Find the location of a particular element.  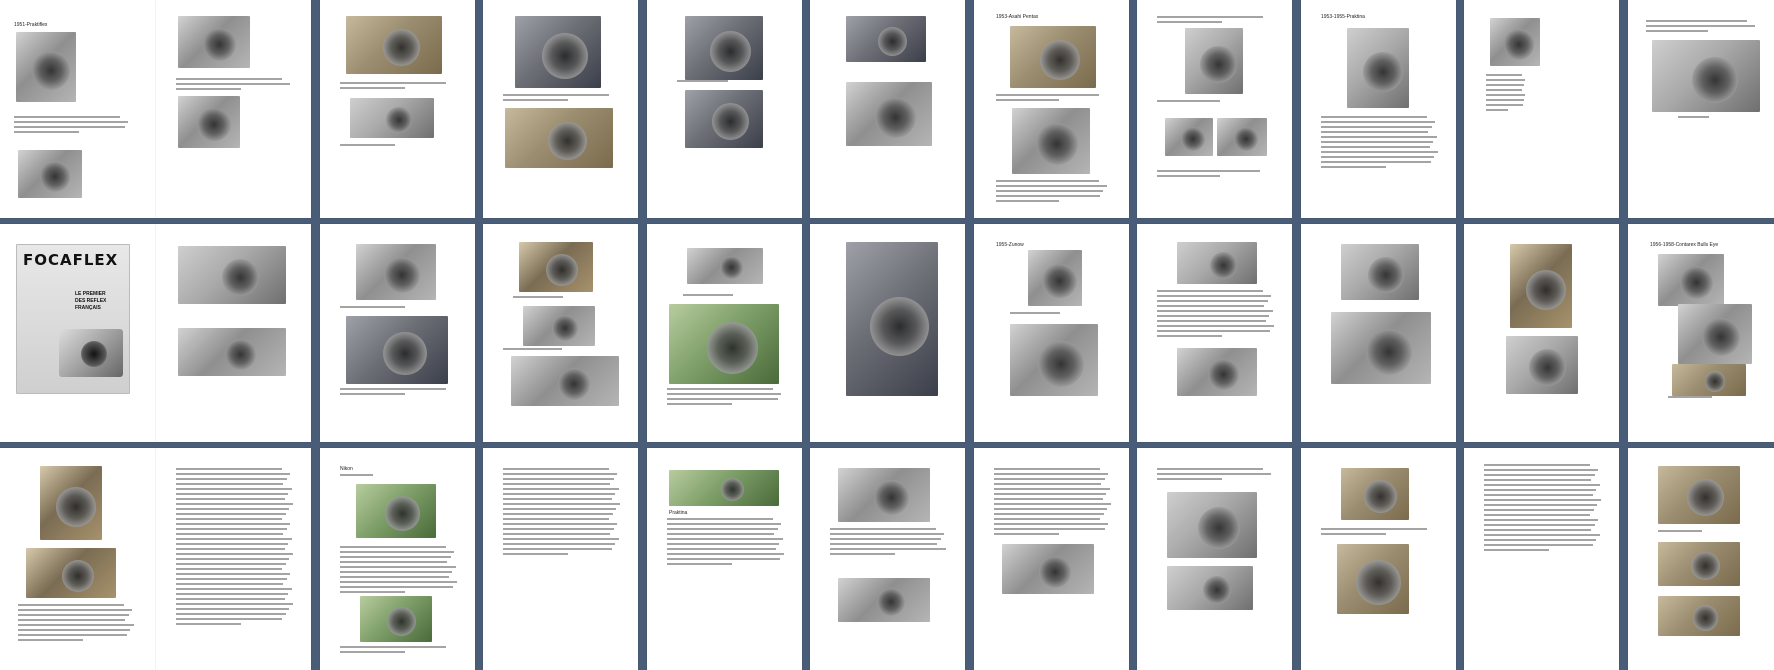

page-thumbnail: 1953-Asahi Pentax is located at coordinates (1051, 109).